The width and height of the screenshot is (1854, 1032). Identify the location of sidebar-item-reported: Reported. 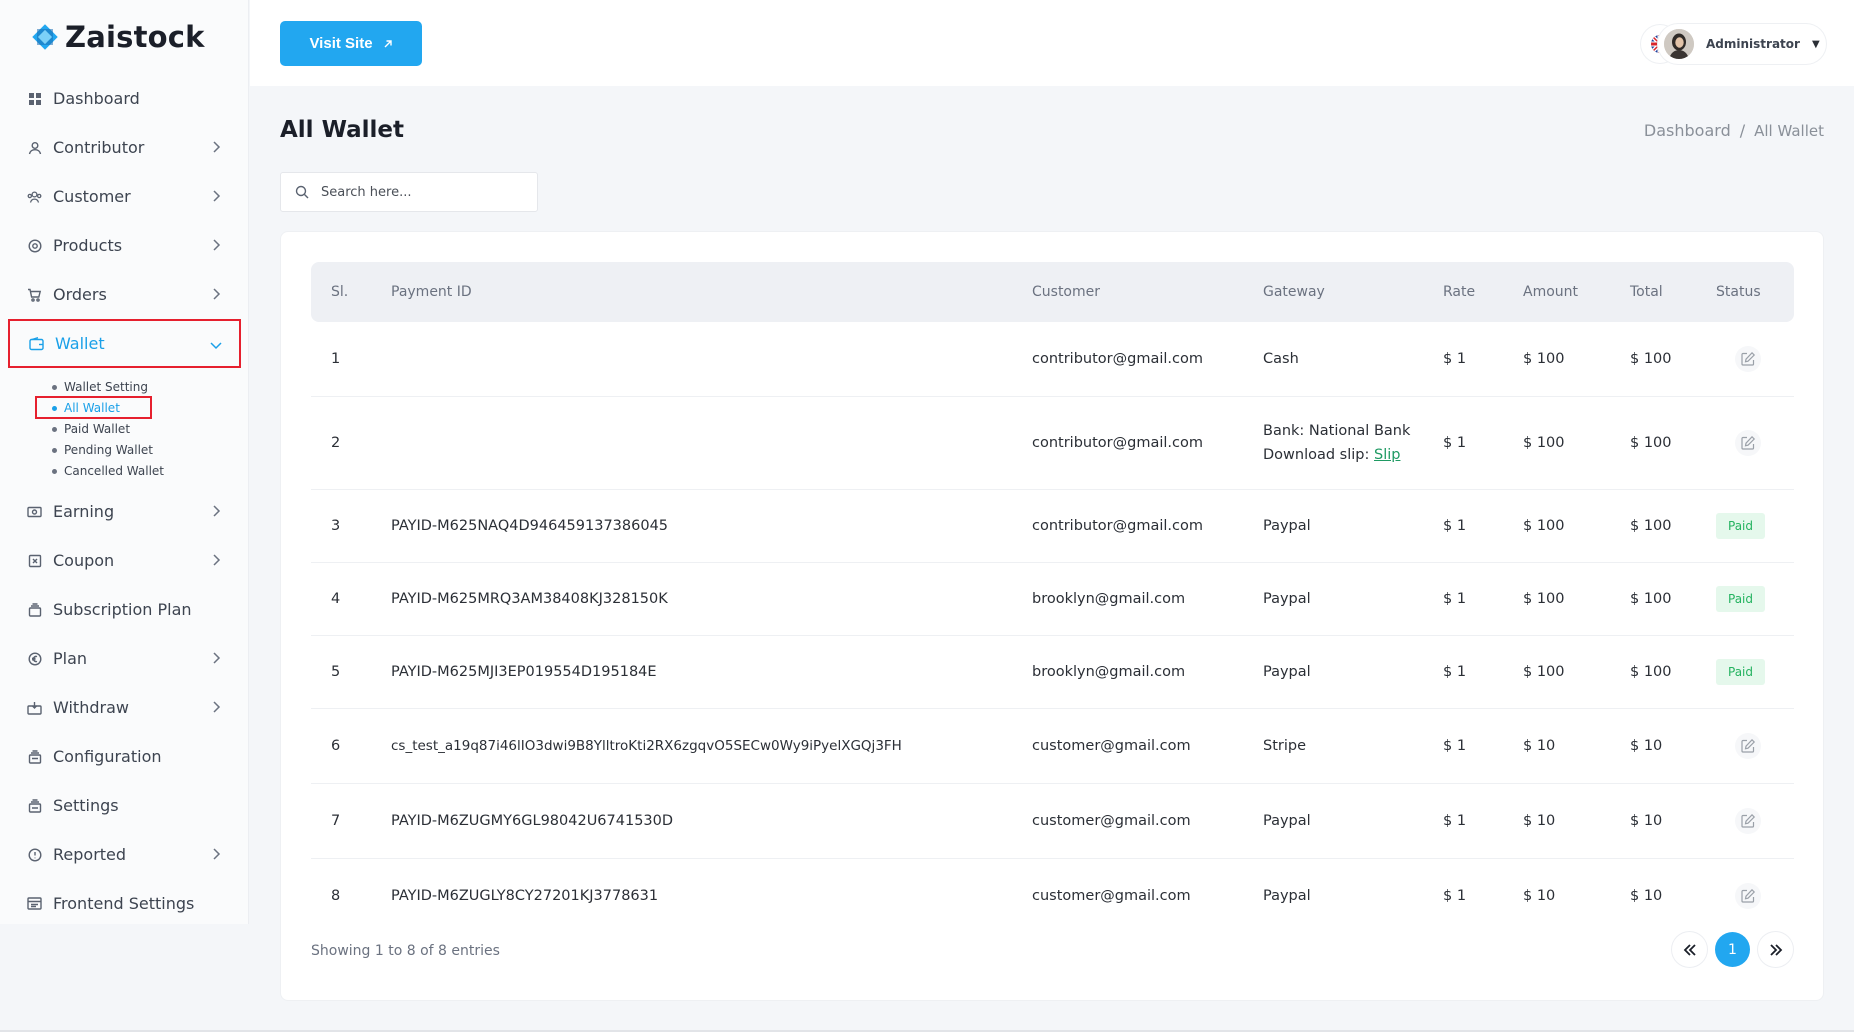
(124, 854).